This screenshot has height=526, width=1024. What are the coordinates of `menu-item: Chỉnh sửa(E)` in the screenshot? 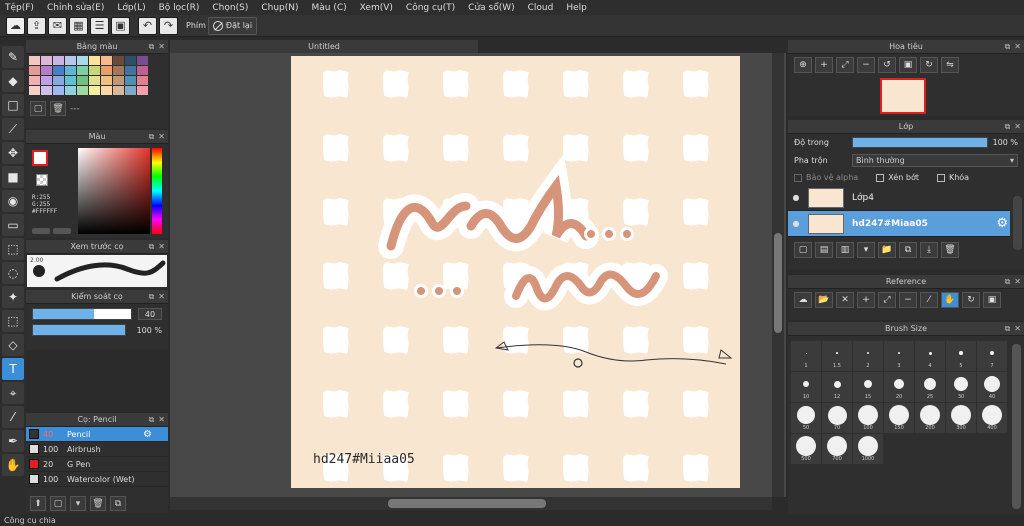 It's located at (75, 8).